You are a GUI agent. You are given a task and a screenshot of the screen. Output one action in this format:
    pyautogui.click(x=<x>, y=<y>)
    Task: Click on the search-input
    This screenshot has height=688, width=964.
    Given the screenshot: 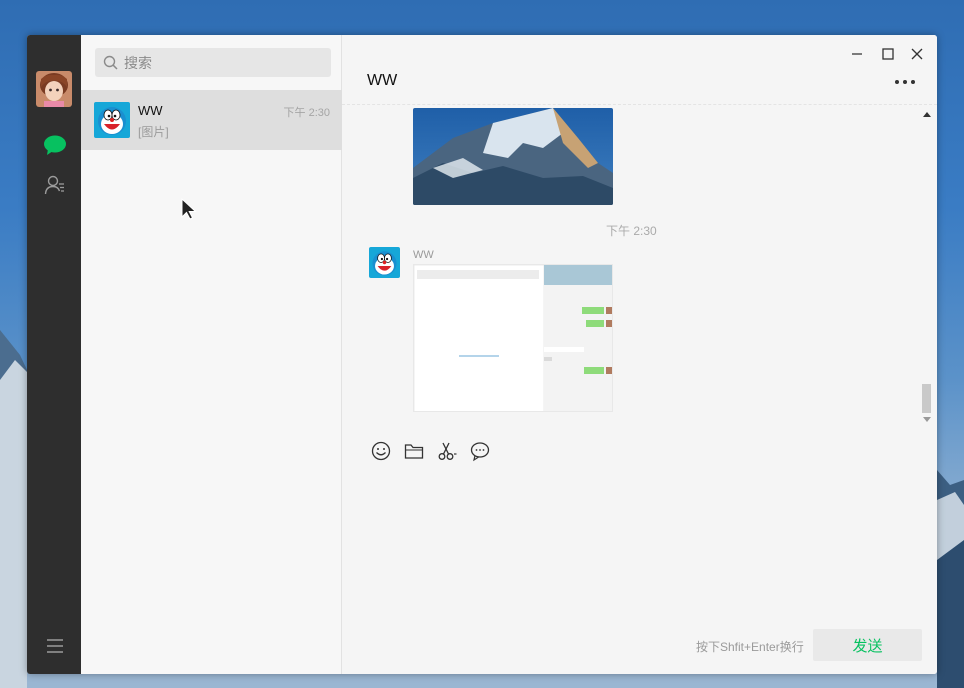 What is the action you would take?
    pyautogui.click(x=219, y=62)
    